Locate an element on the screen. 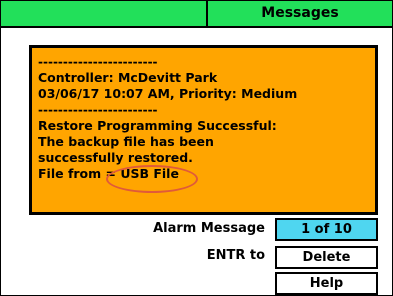 The height and width of the screenshot is (296, 393). message-body-line: The backup file has been is located at coordinates (126, 141).